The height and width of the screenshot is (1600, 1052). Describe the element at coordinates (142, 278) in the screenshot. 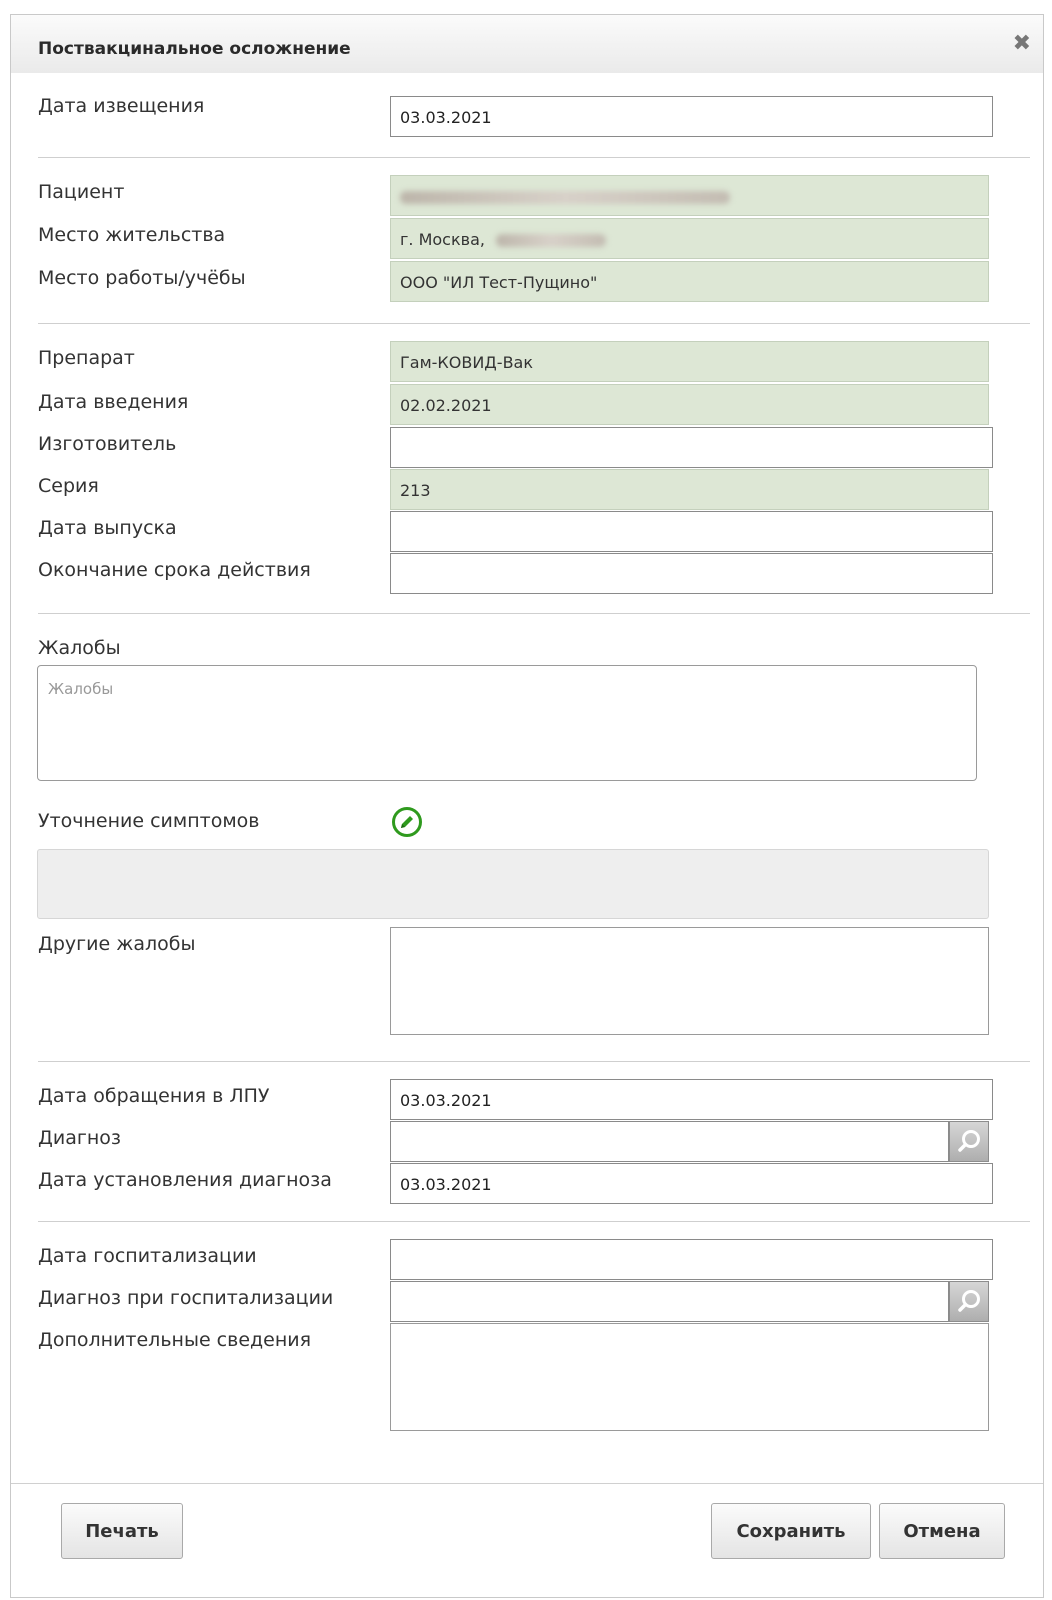

I see `work-label: Место работы/учёбы` at that location.